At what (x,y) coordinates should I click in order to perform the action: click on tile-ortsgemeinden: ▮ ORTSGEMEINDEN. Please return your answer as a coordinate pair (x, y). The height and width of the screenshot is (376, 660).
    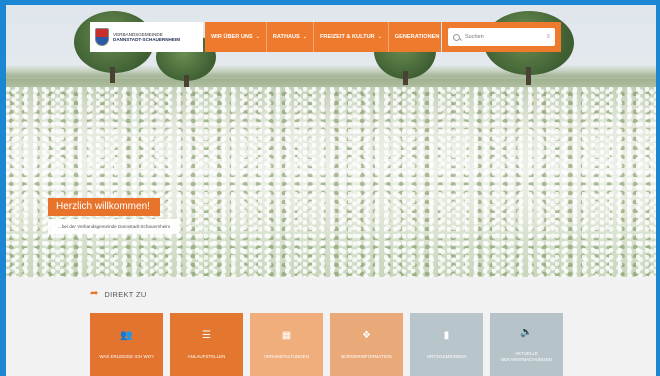
    Looking at the image, I should click on (446, 344).